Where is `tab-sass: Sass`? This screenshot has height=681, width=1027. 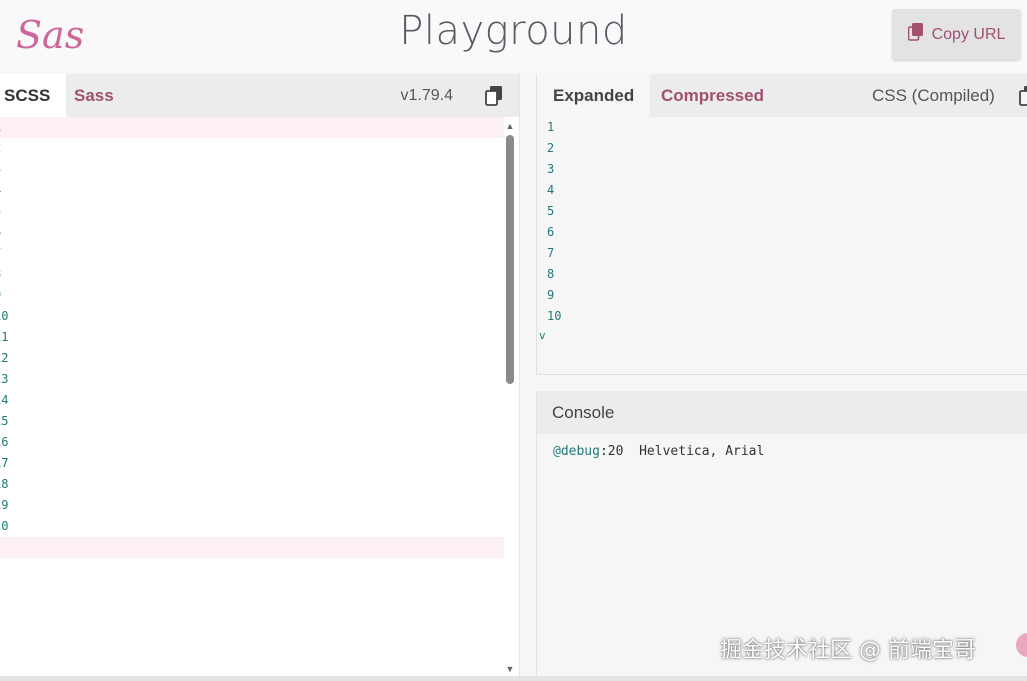 tab-sass: Sass is located at coordinates (94, 95).